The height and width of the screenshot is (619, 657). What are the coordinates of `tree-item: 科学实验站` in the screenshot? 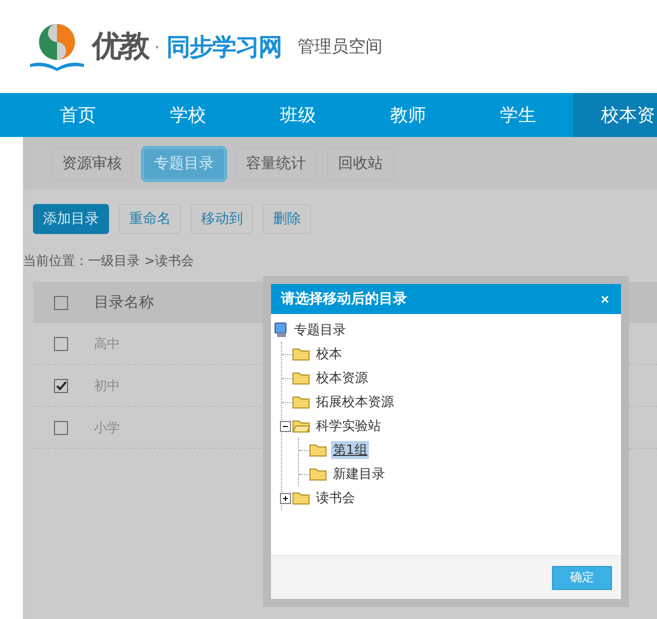 It's located at (348, 426).